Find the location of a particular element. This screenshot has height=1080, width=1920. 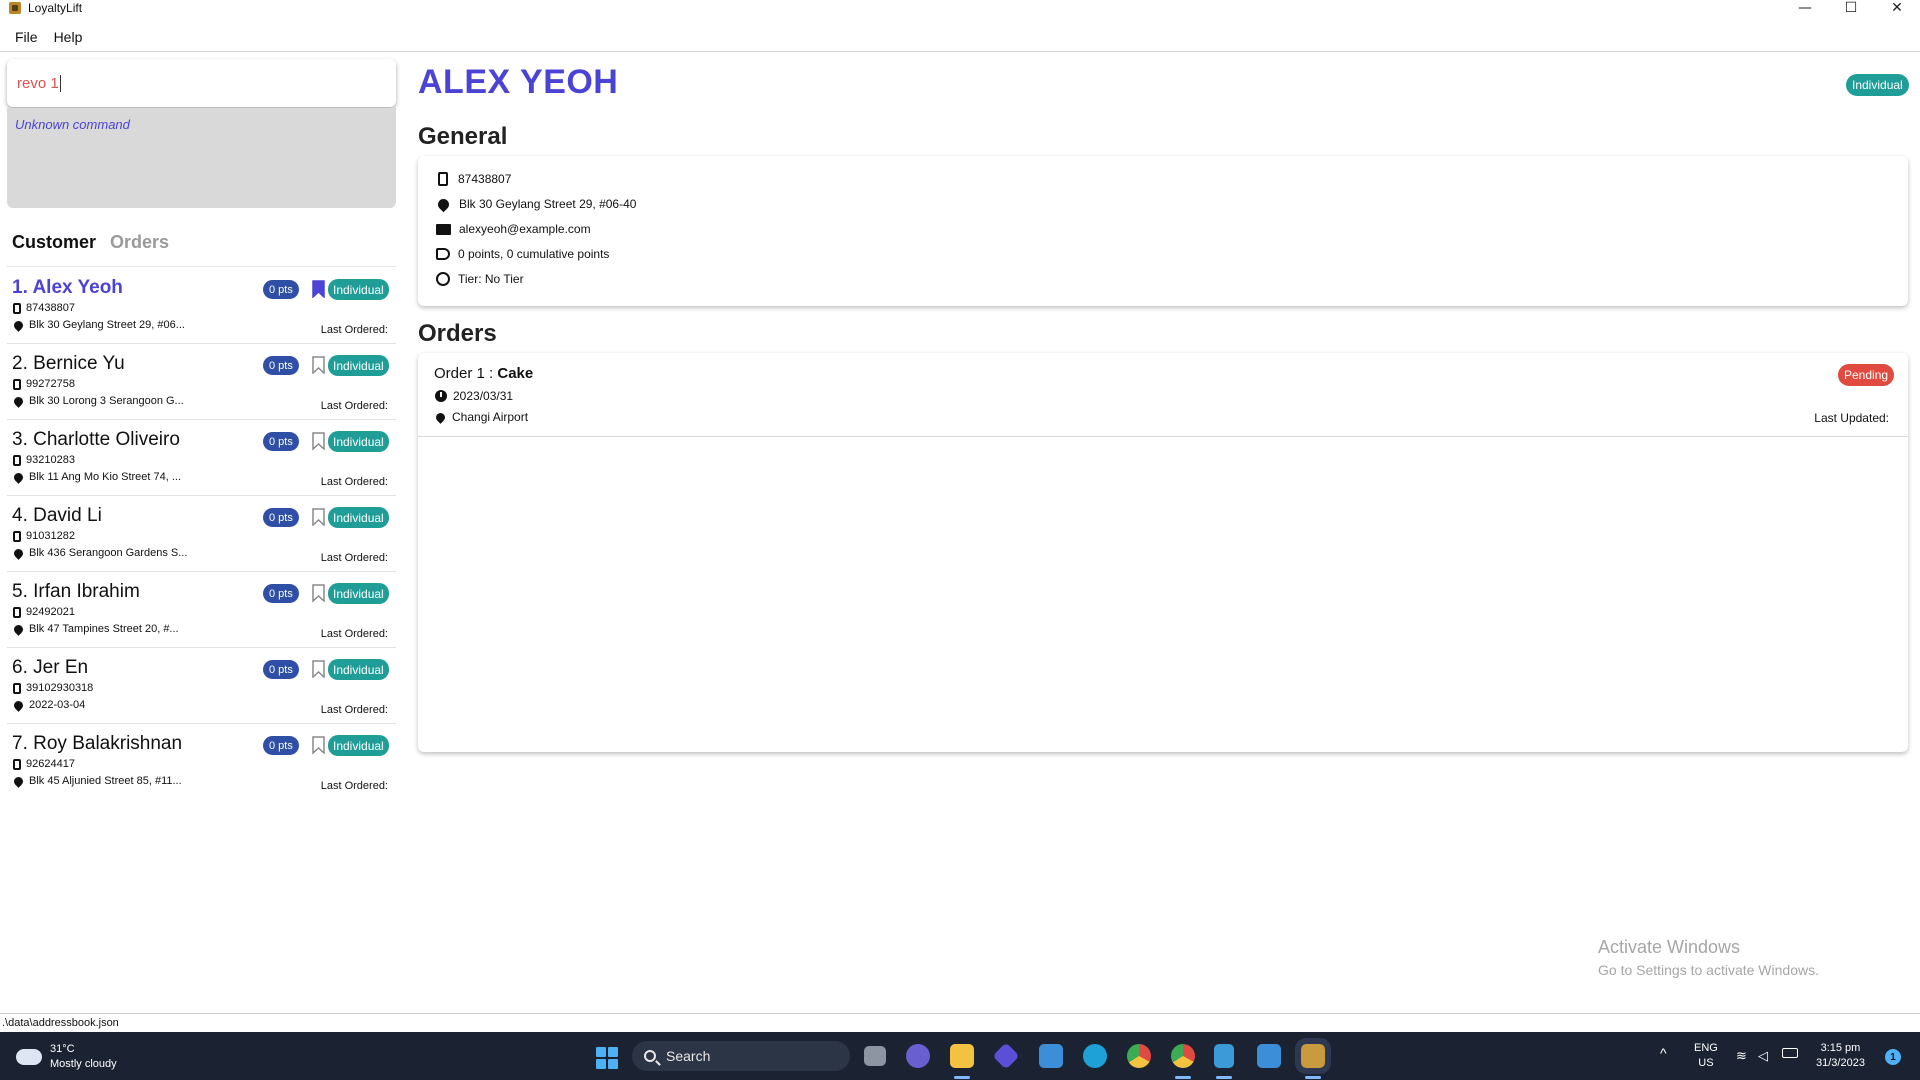

chat-icon is located at coordinates (918, 1056).